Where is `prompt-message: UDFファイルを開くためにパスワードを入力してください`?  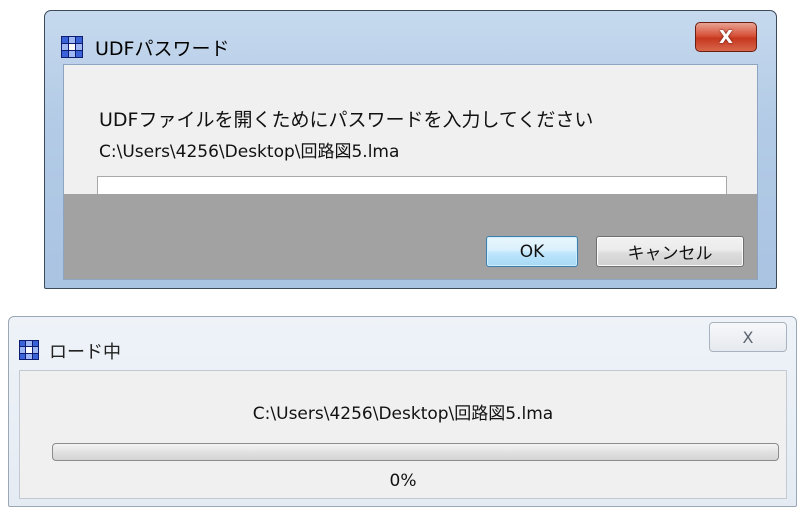
prompt-message: UDFファイルを開くためにパスワードを入力してください is located at coordinates (346, 120).